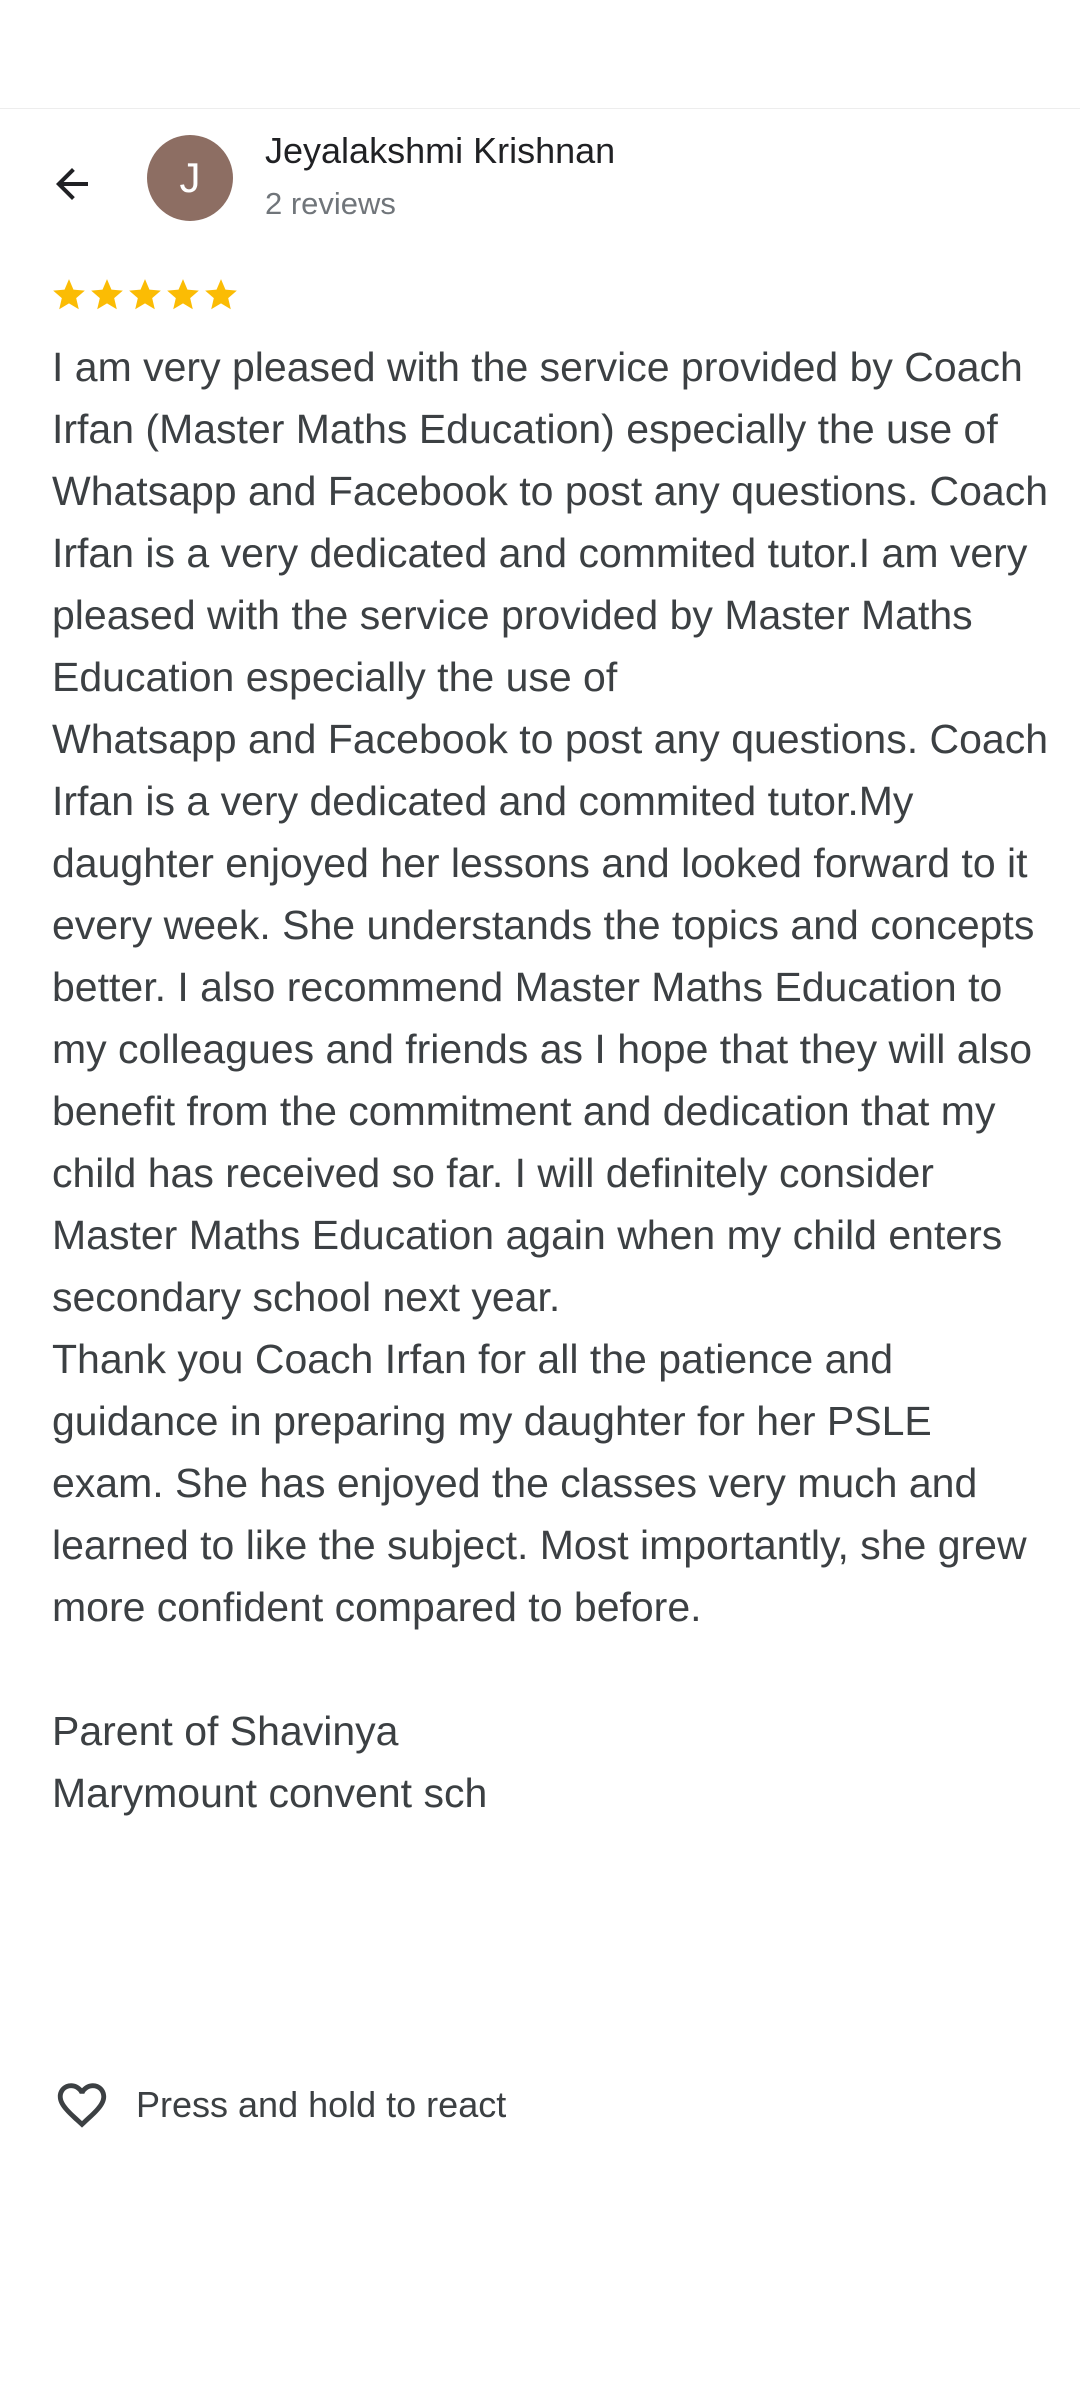  What do you see at coordinates (540, 108) in the screenshot?
I see `top-divider` at bounding box center [540, 108].